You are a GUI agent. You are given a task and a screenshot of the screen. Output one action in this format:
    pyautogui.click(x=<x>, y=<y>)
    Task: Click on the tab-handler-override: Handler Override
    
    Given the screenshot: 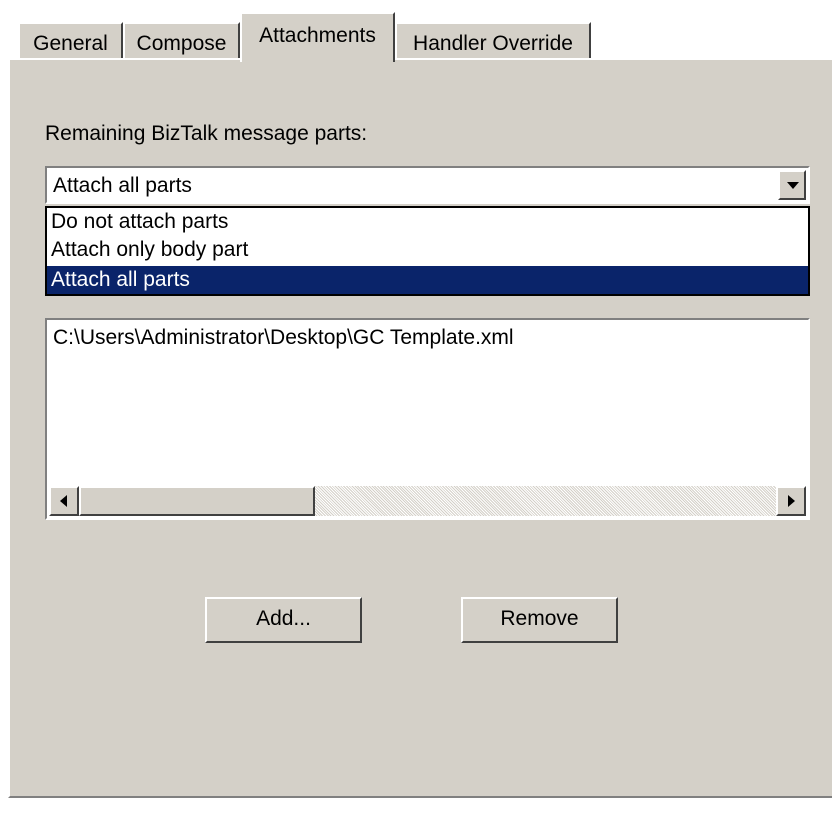 What is the action you would take?
    pyautogui.click(x=493, y=41)
    